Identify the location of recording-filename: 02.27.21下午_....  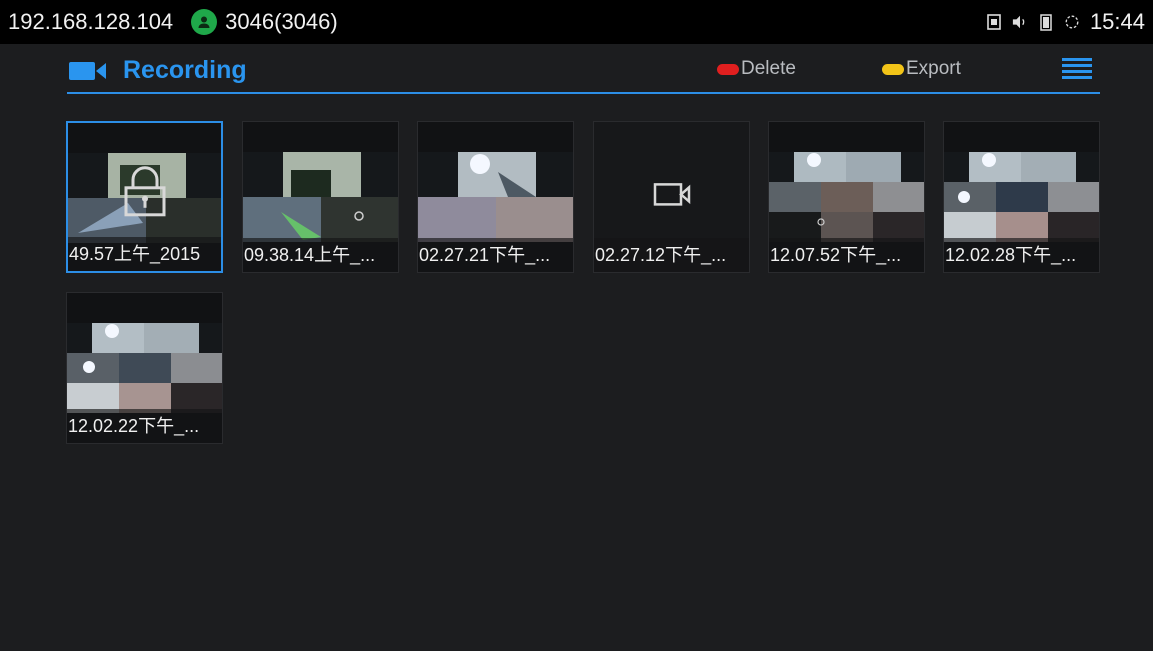
(495, 255).